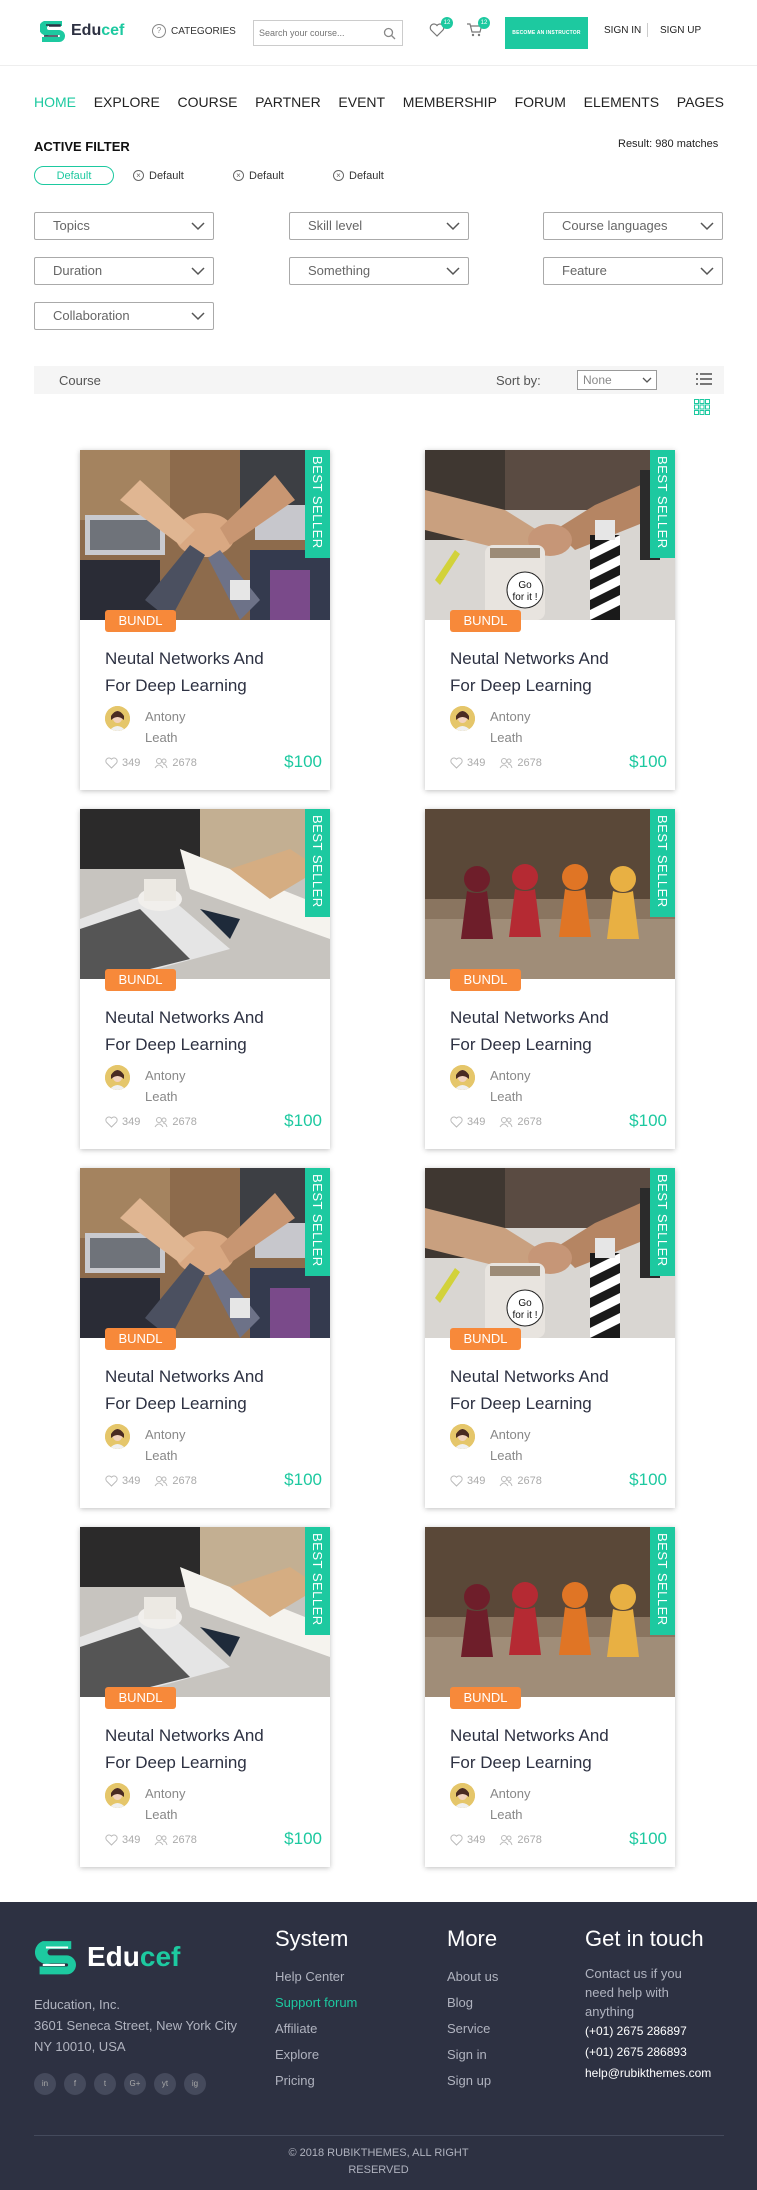 The height and width of the screenshot is (2190, 757). I want to click on linkedin-icon: in, so click(45, 2084).